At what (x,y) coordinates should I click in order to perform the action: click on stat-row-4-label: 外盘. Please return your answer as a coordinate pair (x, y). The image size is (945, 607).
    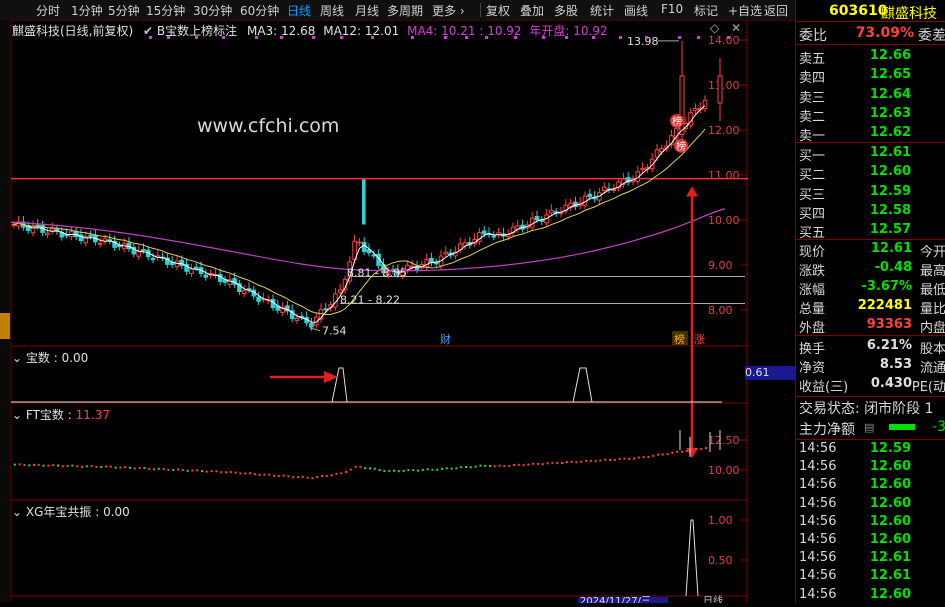
    Looking at the image, I should click on (812, 328).